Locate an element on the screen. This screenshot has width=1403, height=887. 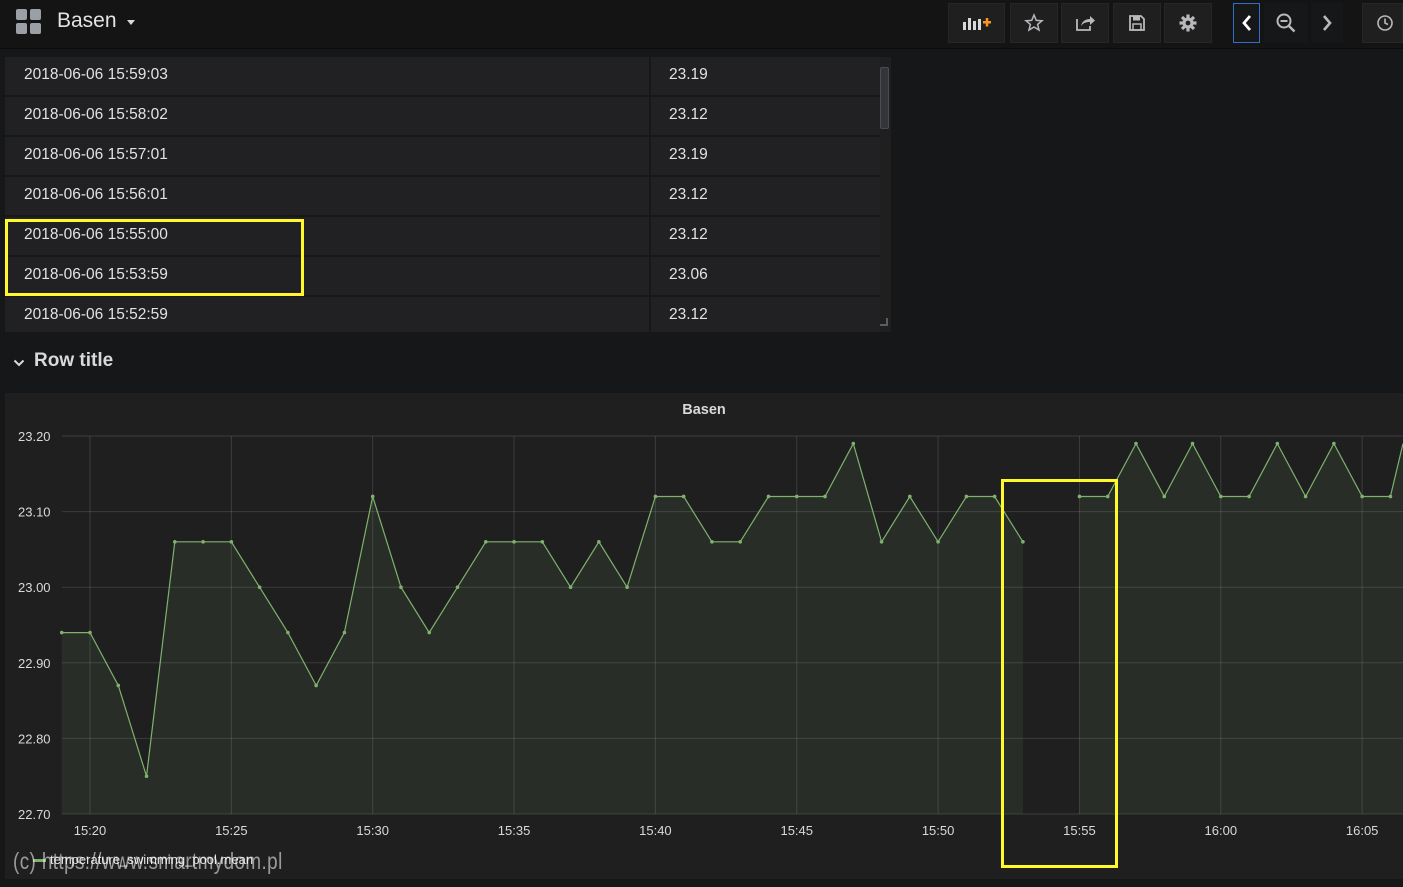
row-title: Row title is located at coordinates (73, 361).